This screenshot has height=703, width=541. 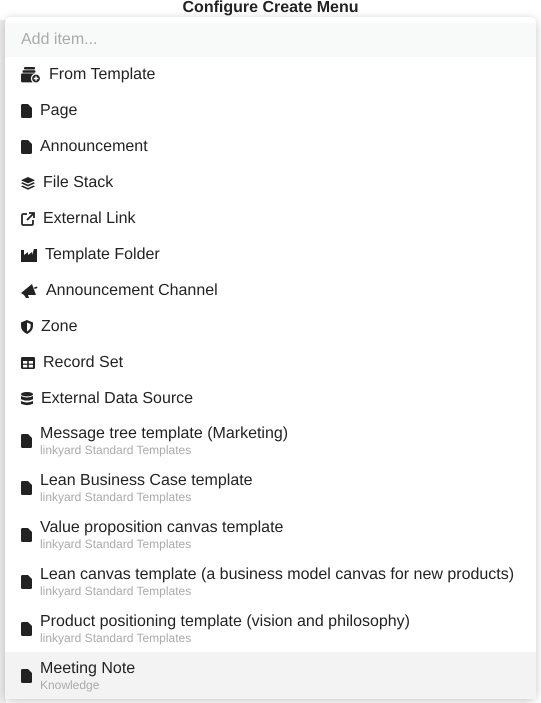 I want to click on menu-item: Page, so click(x=270, y=111).